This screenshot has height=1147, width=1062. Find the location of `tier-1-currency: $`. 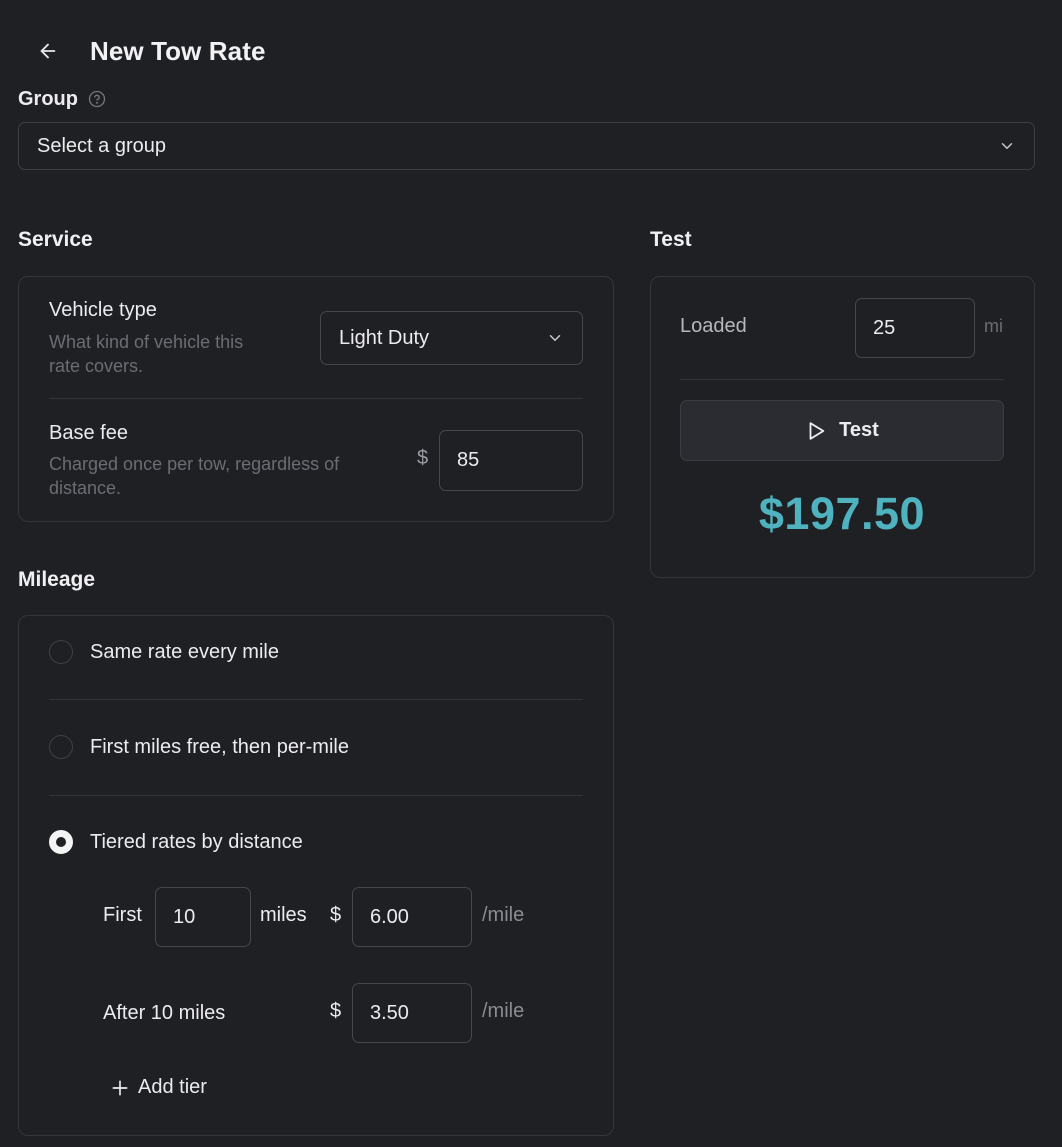

tier-1-currency: $ is located at coordinates (336, 915).